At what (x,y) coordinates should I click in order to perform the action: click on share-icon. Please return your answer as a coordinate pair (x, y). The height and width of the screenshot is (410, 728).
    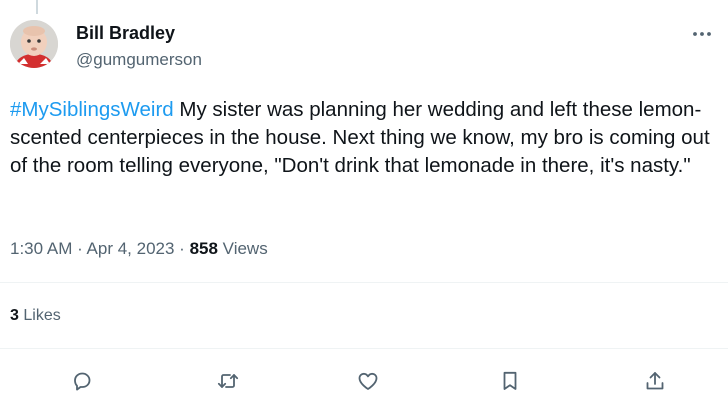
    Looking at the image, I should click on (655, 381).